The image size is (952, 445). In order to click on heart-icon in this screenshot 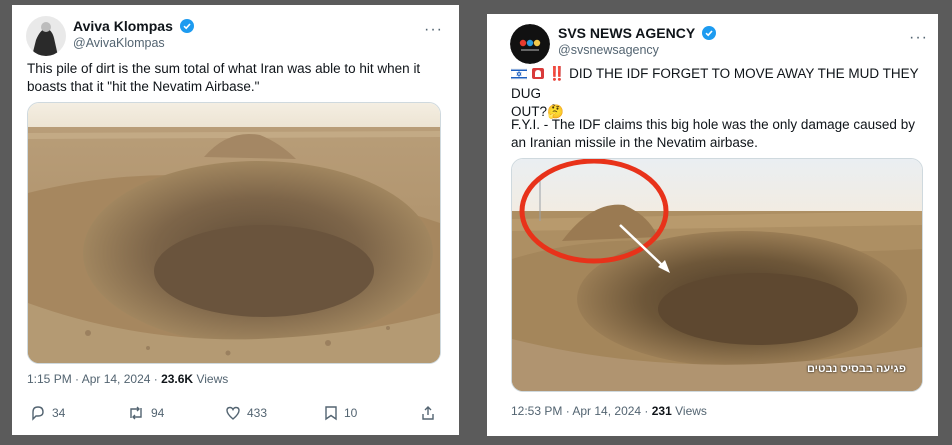, I will do `click(233, 413)`.